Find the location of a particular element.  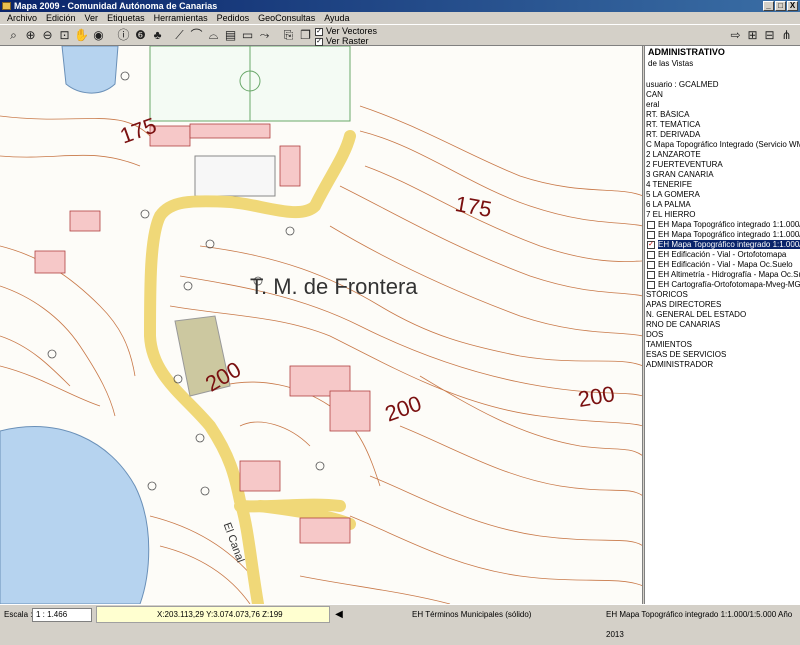

show-raster-toggle: ✓ Ver Raster is located at coordinates (346, 41).